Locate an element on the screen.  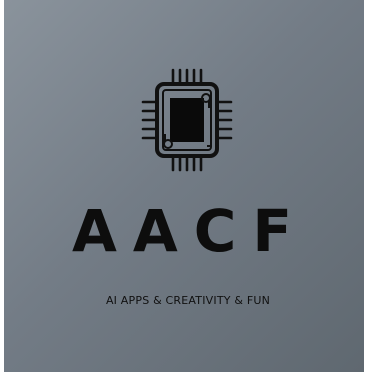
brand-title: AACF is located at coordinates (190, 231).